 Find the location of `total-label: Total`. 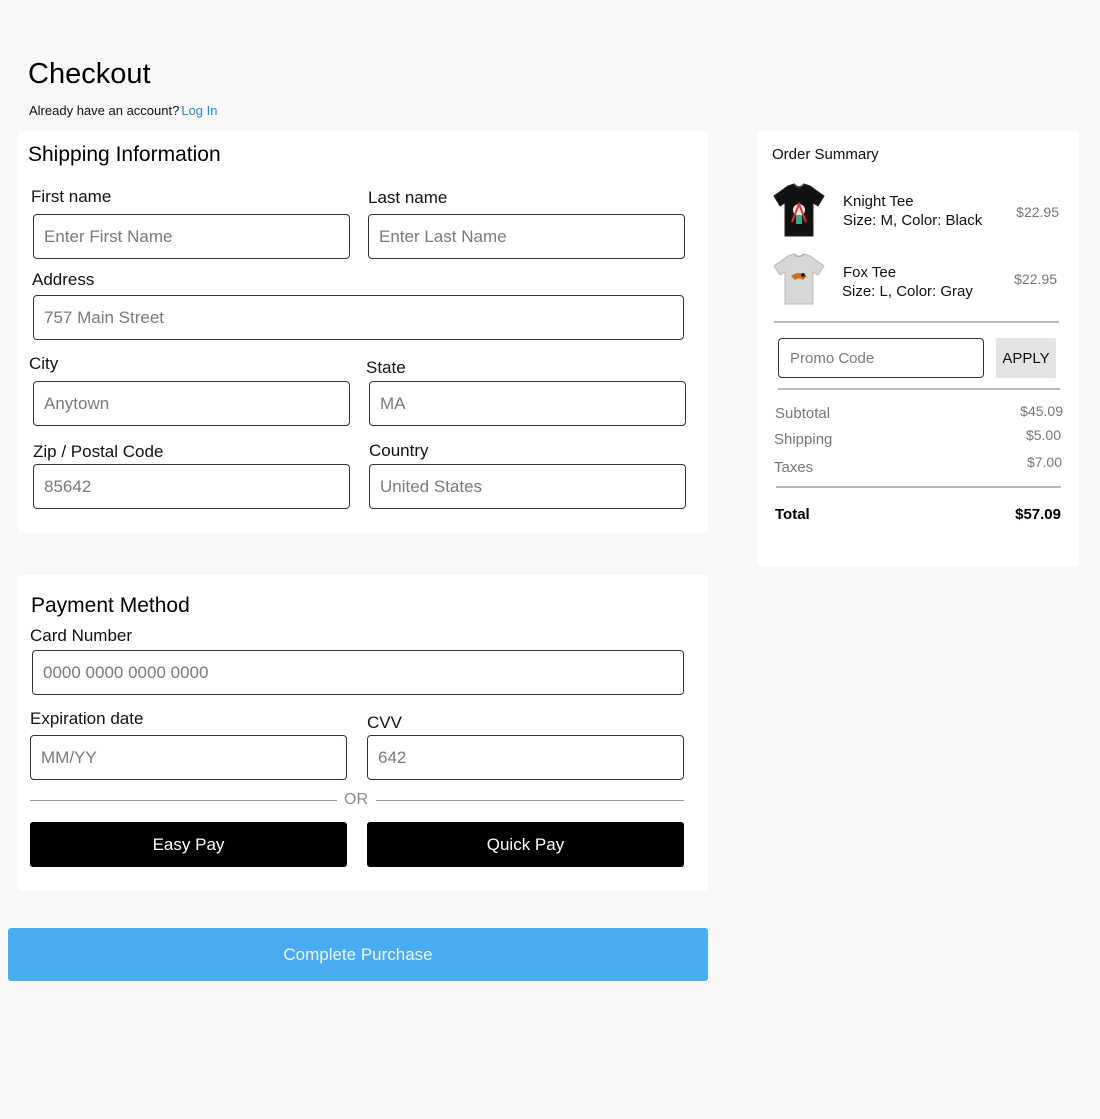

total-label: Total is located at coordinates (792, 514).